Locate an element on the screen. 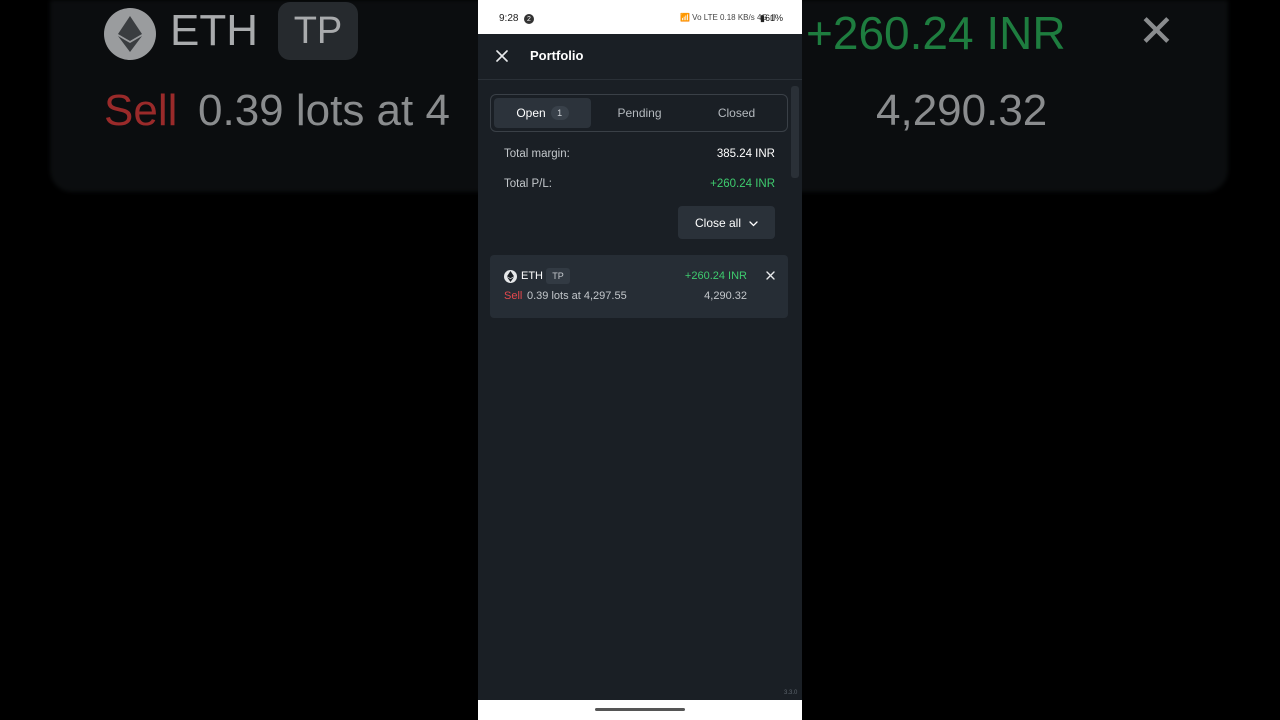 This screenshot has width=1280, height=720. background-symbol: ETH is located at coordinates (214, 30).